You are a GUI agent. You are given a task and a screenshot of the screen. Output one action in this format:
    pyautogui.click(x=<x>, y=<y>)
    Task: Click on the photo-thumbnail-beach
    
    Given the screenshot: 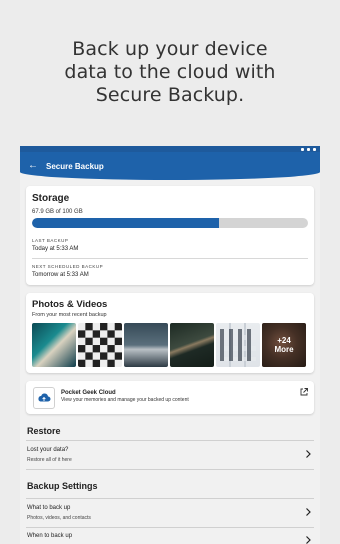 What is the action you would take?
    pyautogui.click(x=54, y=345)
    